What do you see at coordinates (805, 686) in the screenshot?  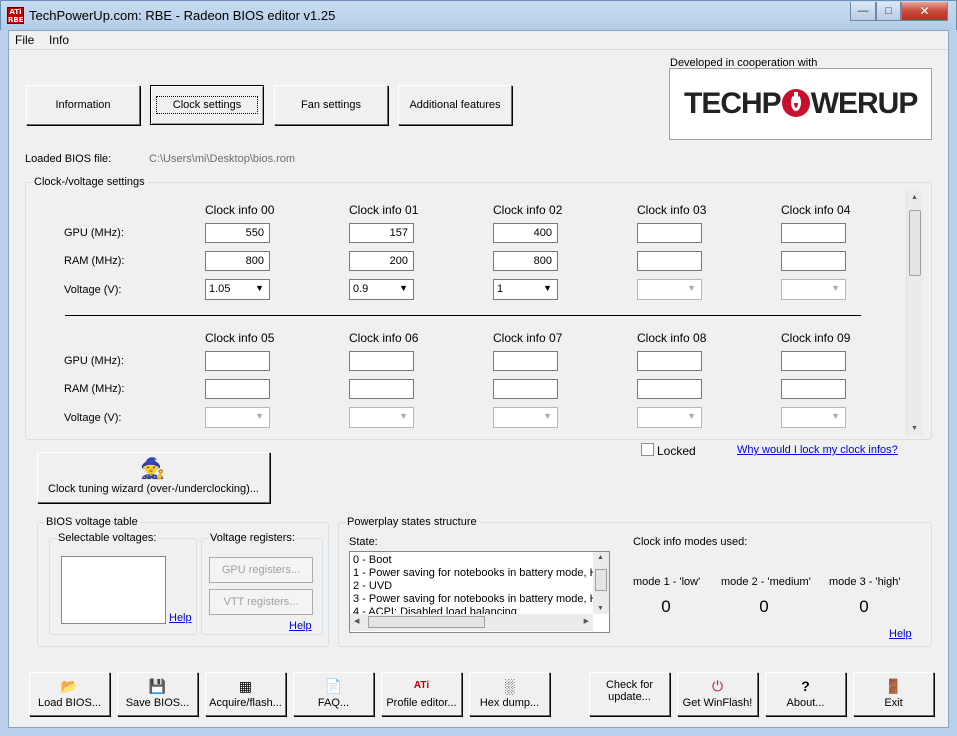 I see `question-icon: ?` at bounding box center [805, 686].